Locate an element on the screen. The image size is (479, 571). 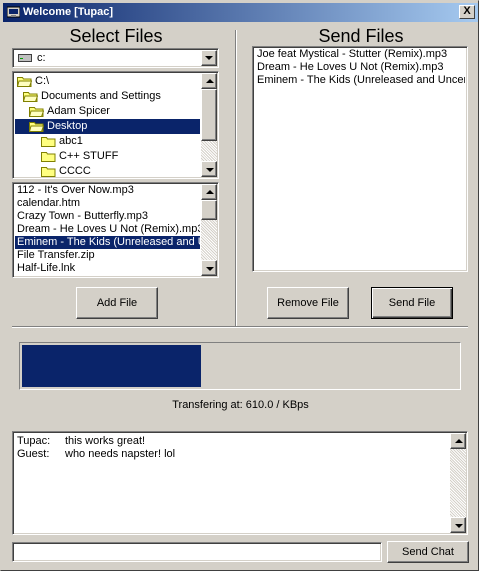
folder-item: Desktop is located at coordinates (107, 126).